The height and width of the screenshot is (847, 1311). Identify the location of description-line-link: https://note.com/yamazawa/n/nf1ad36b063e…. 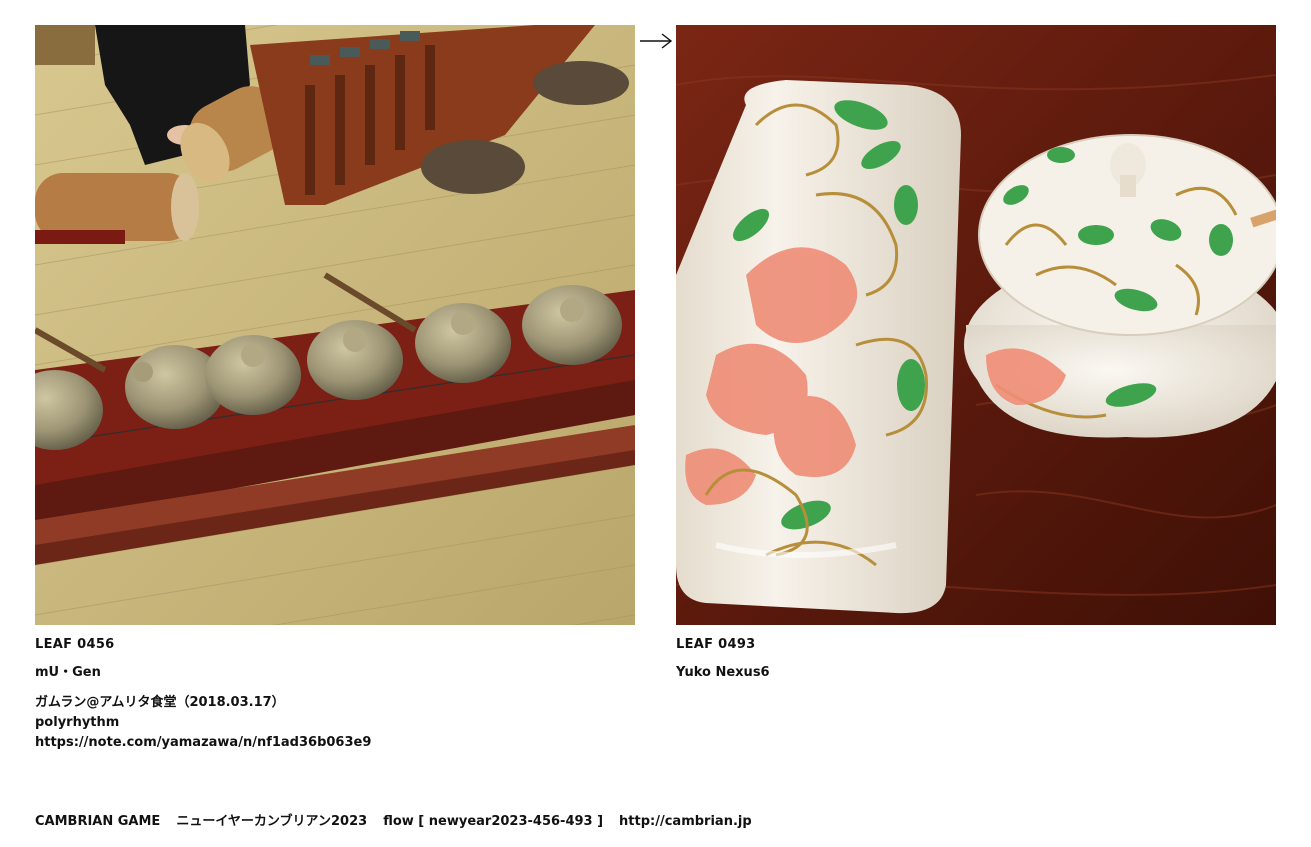
(335, 743).